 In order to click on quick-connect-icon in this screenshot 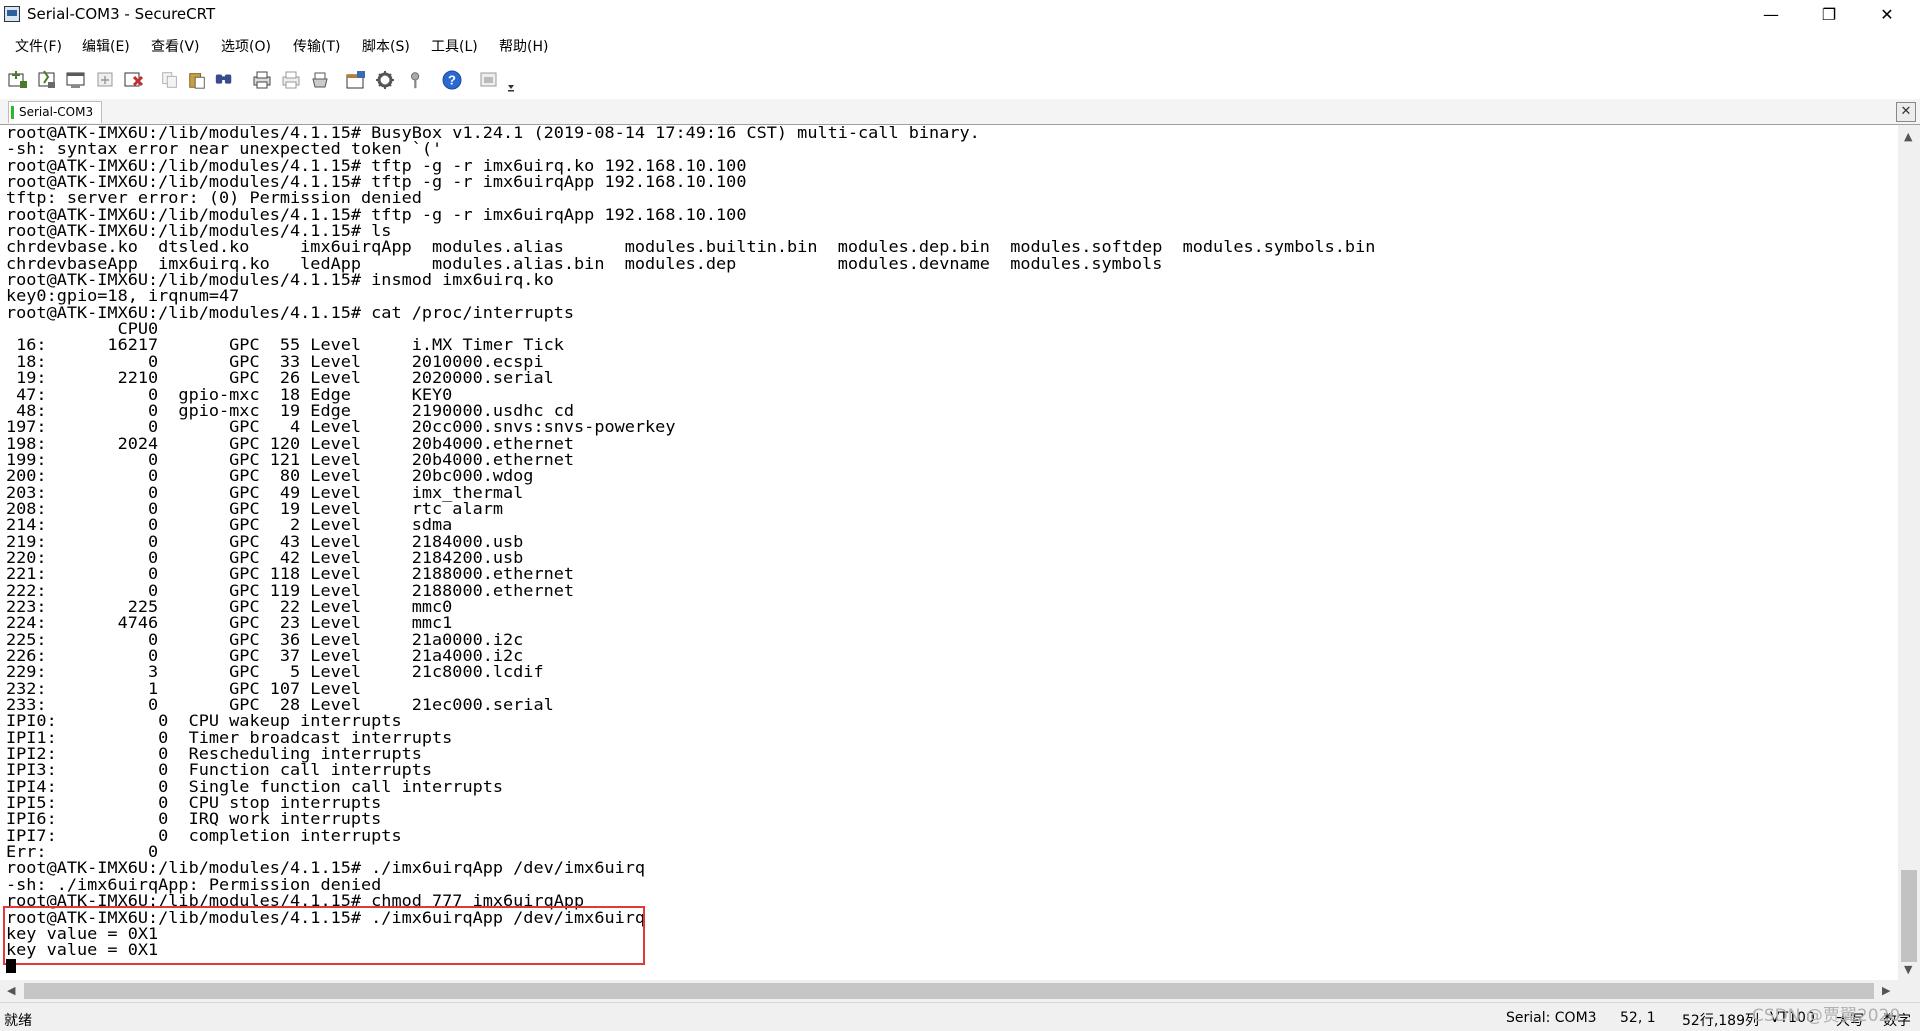, I will do `click(47, 80)`.